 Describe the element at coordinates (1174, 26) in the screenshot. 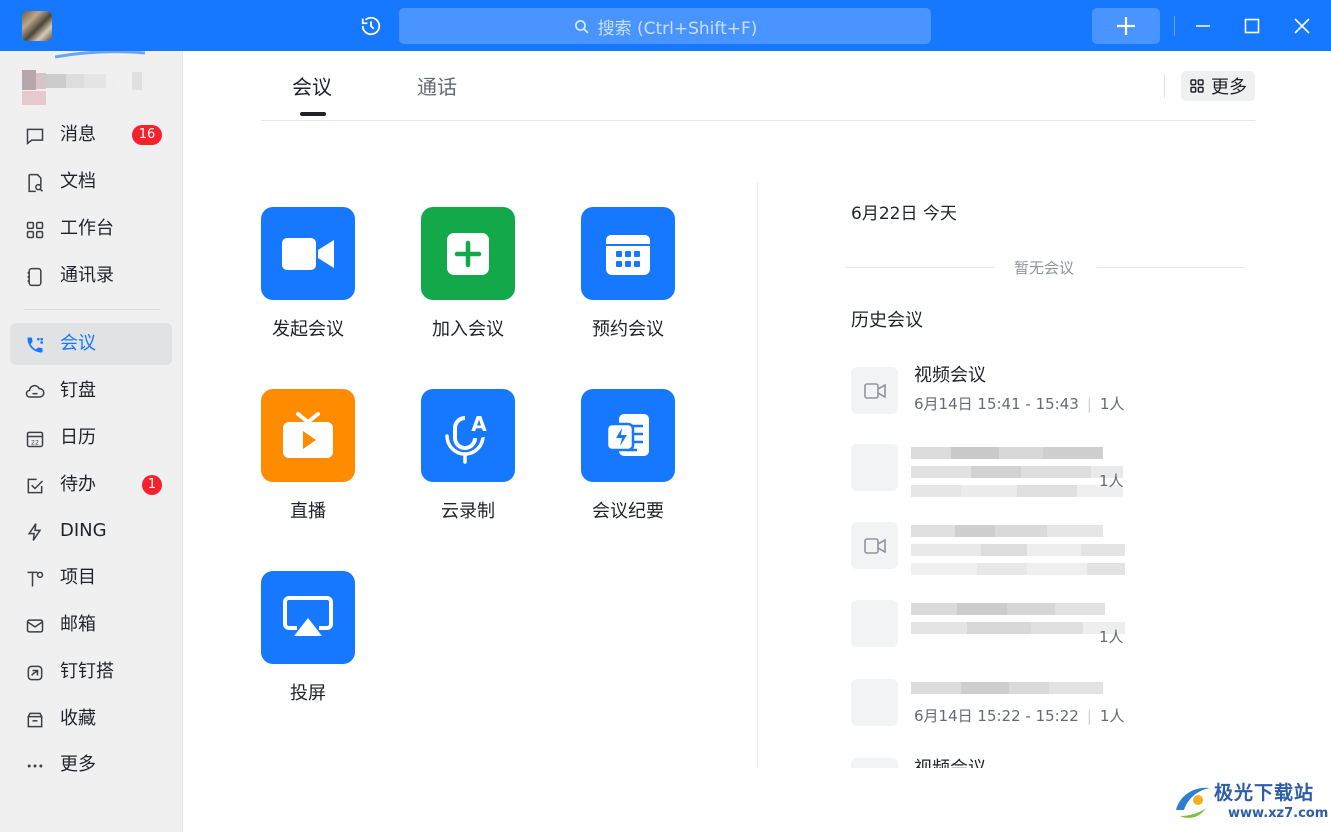

I see `titlebar-divider` at that location.